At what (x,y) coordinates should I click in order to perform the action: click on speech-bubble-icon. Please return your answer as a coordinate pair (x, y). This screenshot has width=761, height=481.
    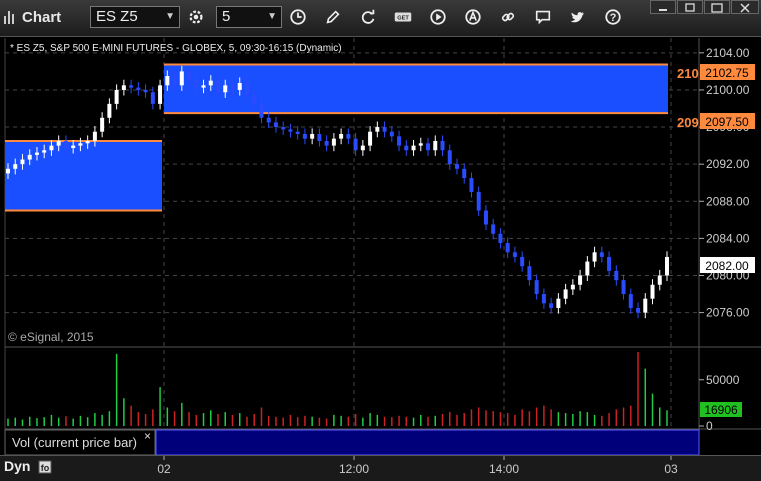
    Looking at the image, I should click on (543, 17).